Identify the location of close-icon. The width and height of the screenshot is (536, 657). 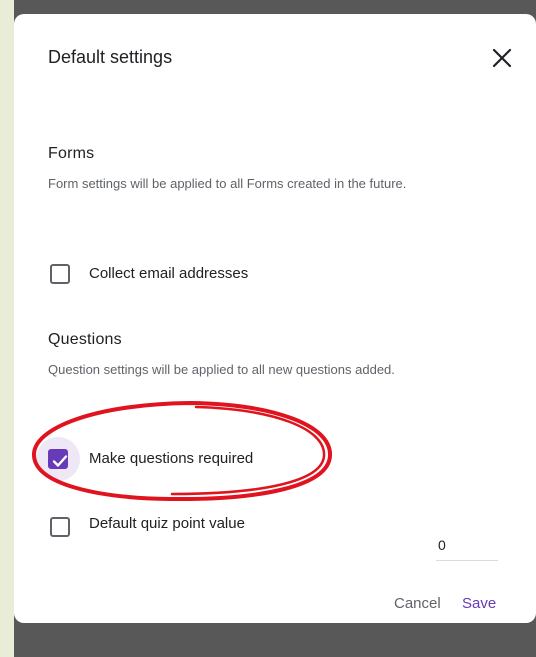
(502, 58).